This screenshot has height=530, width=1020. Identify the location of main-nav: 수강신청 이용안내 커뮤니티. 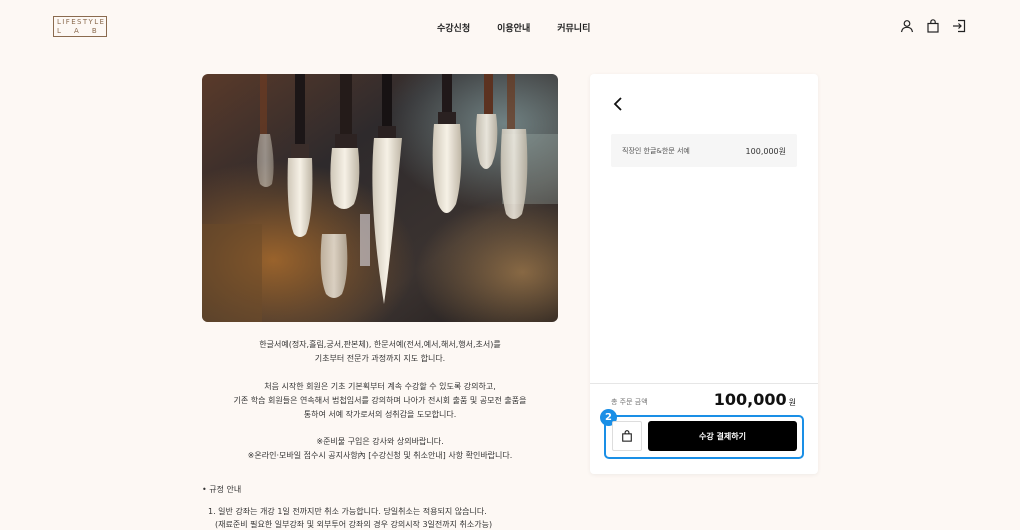
(513, 27).